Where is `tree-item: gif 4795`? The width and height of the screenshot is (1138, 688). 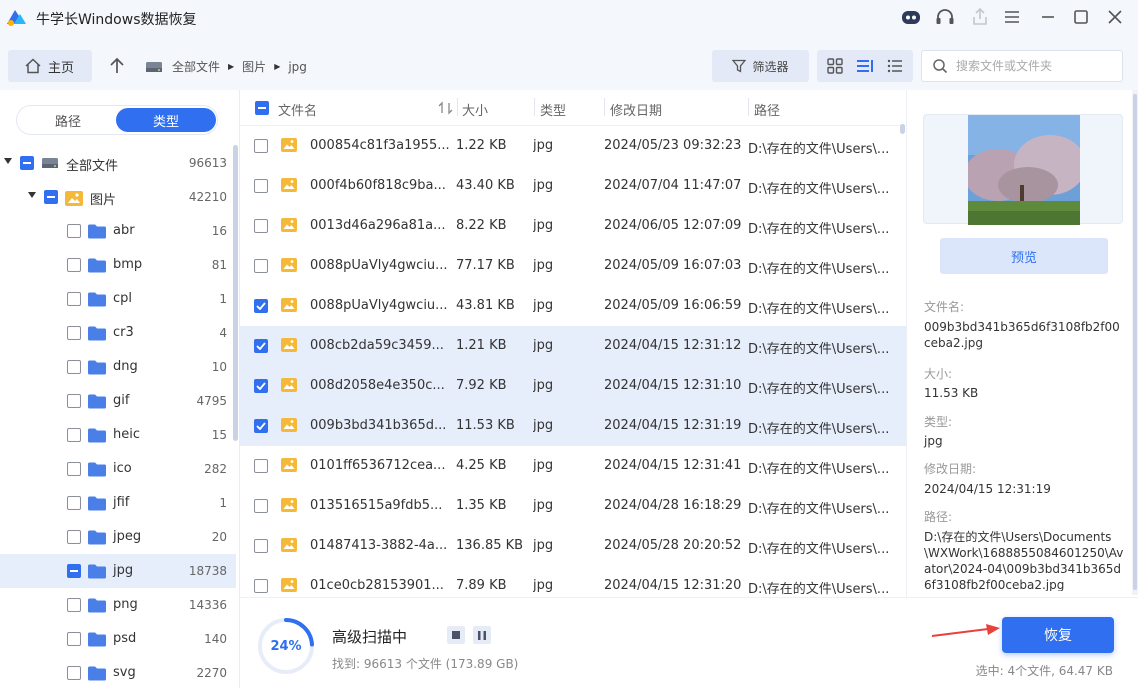
tree-item: gif 4795 is located at coordinates (118, 401).